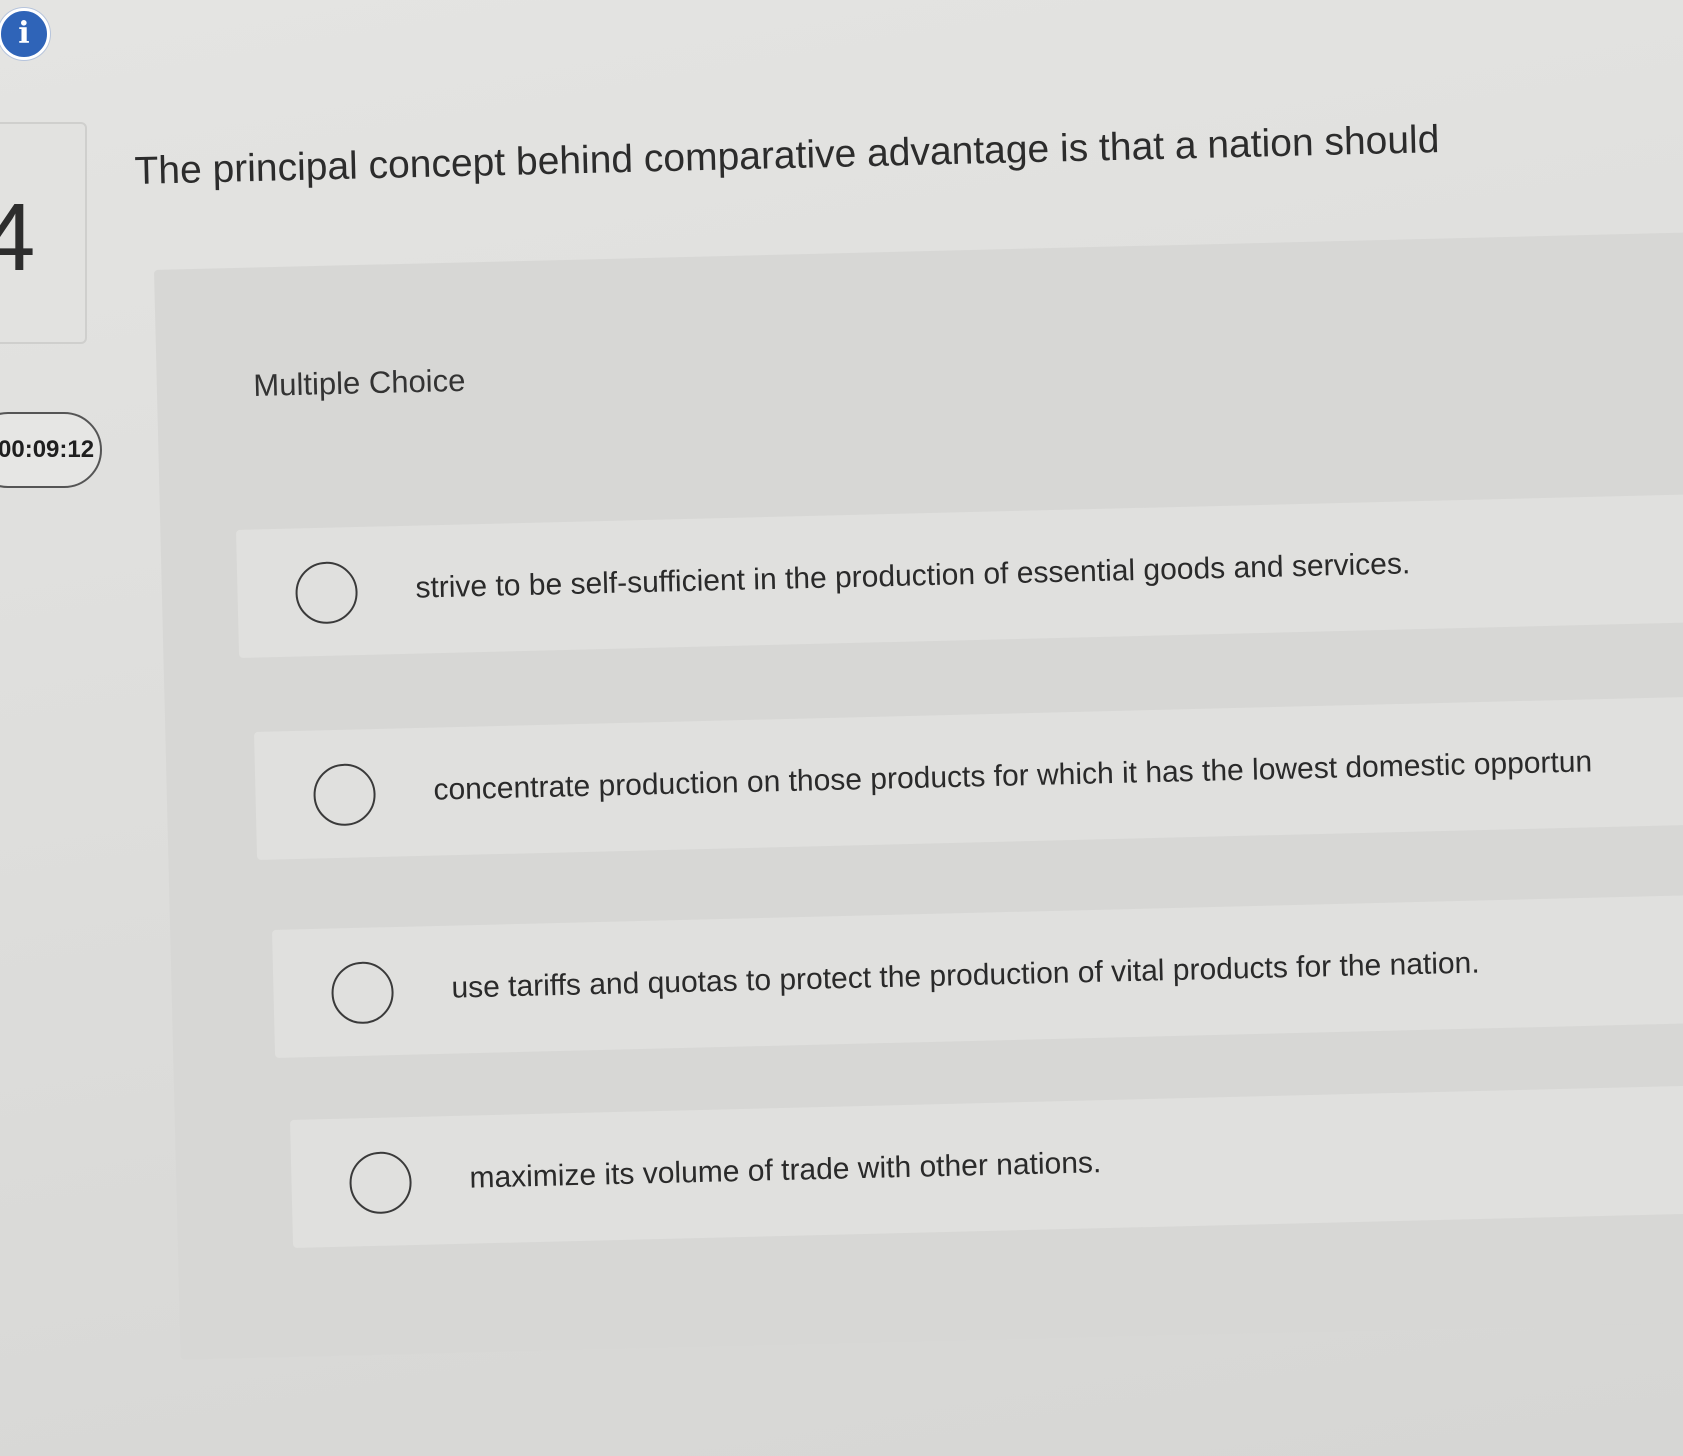 The height and width of the screenshot is (1456, 1683). What do you see at coordinates (51, 450) in the screenshot?
I see `timer-badge: 00:09:12` at bounding box center [51, 450].